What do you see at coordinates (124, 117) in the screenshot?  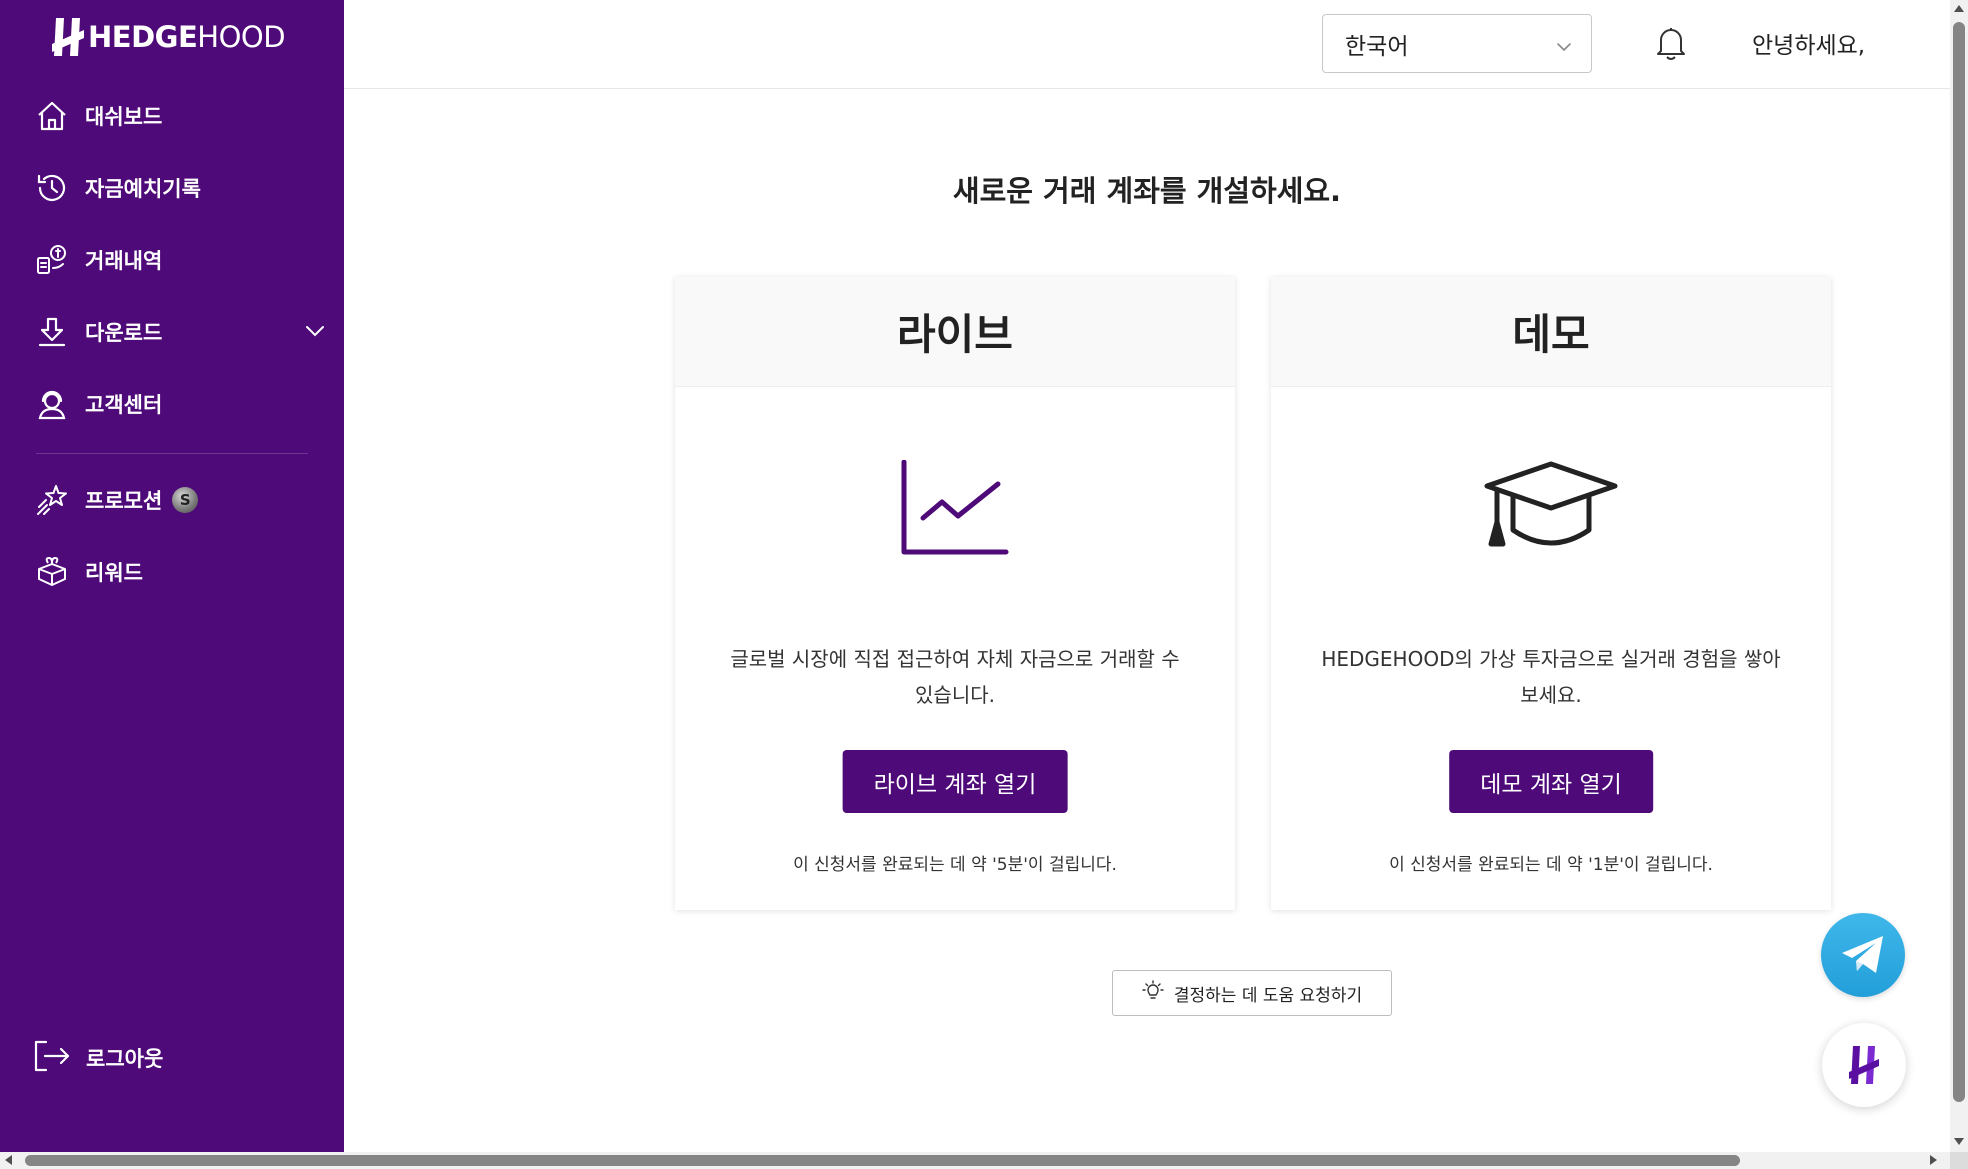 I see `sidebar-item-label: 대쉬보드` at bounding box center [124, 117].